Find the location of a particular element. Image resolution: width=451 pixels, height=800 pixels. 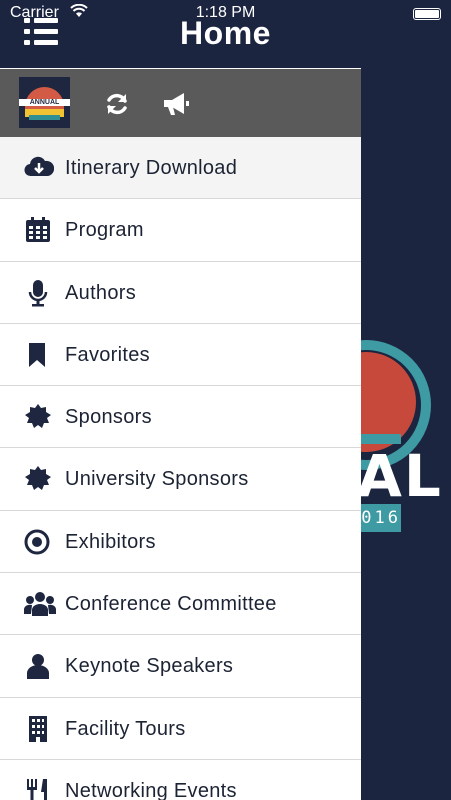

menu-item-label: Program is located at coordinates (104, 230).